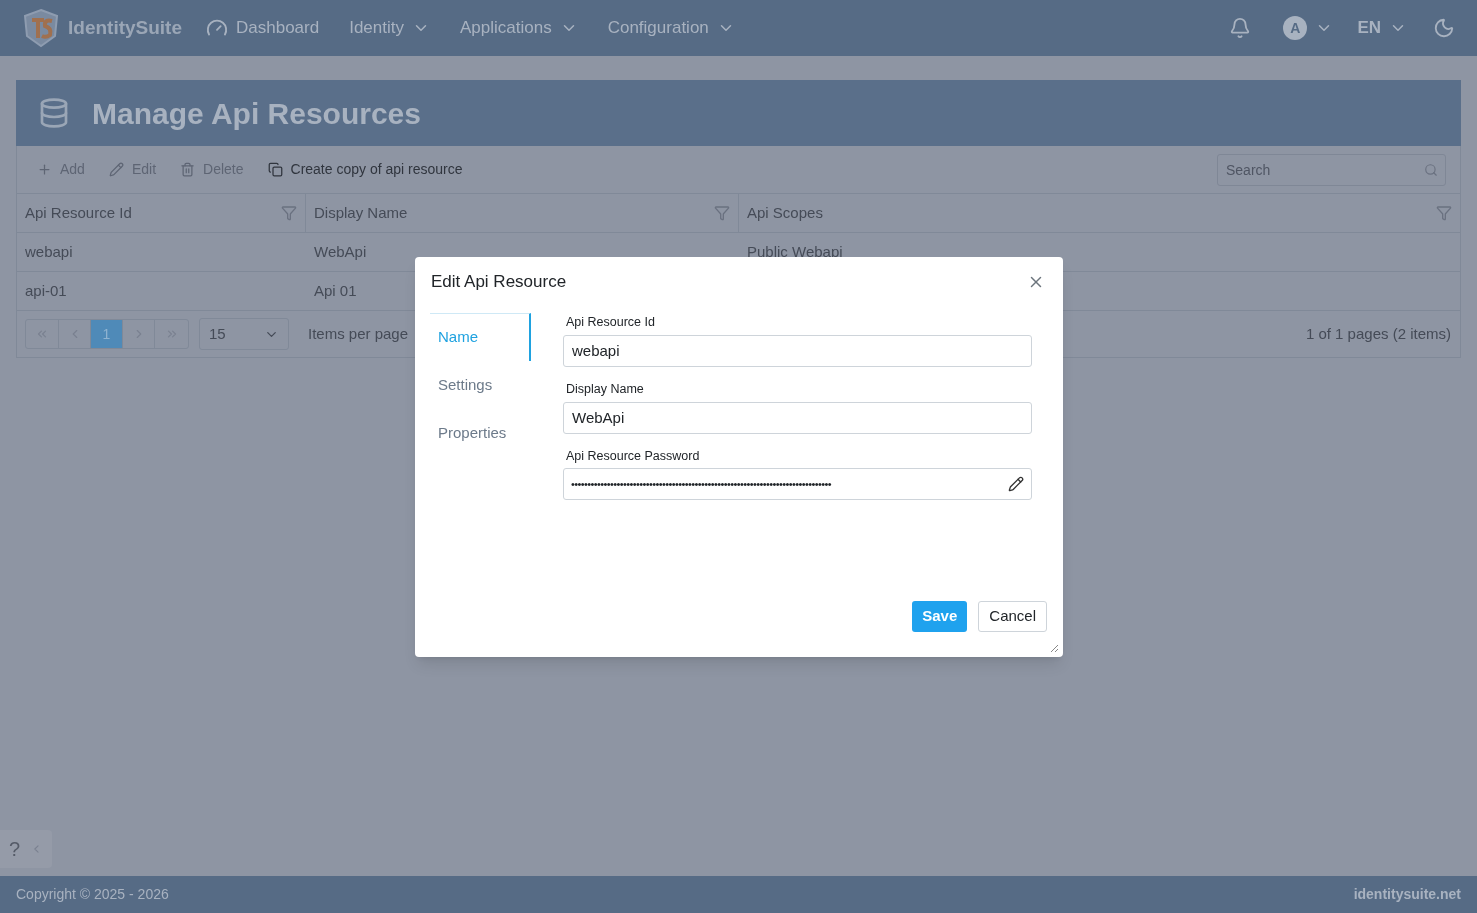  Describe the element at coordinates (1240, 28) in the screenshot. I see `notification-bell-icon` at that location.